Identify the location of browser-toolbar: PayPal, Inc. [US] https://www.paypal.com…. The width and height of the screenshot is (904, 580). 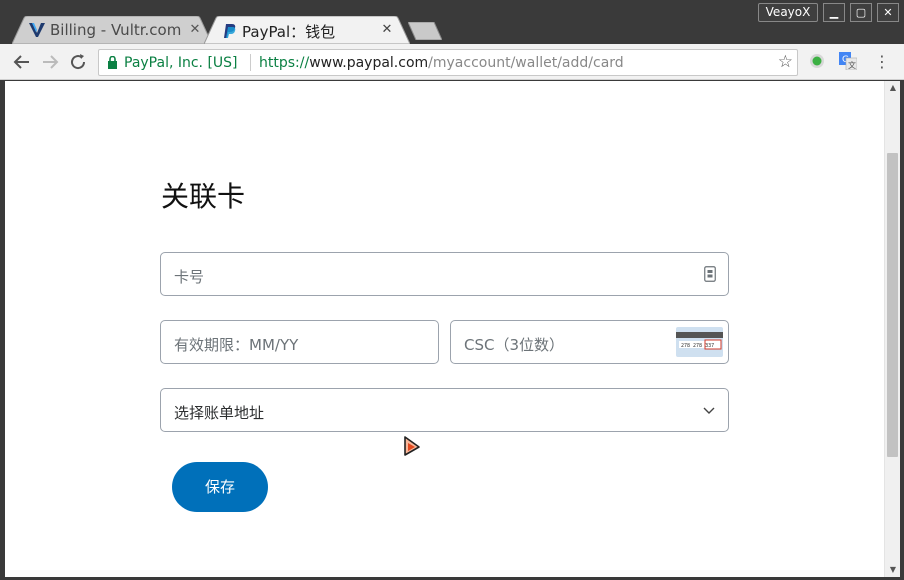
(452, 62).